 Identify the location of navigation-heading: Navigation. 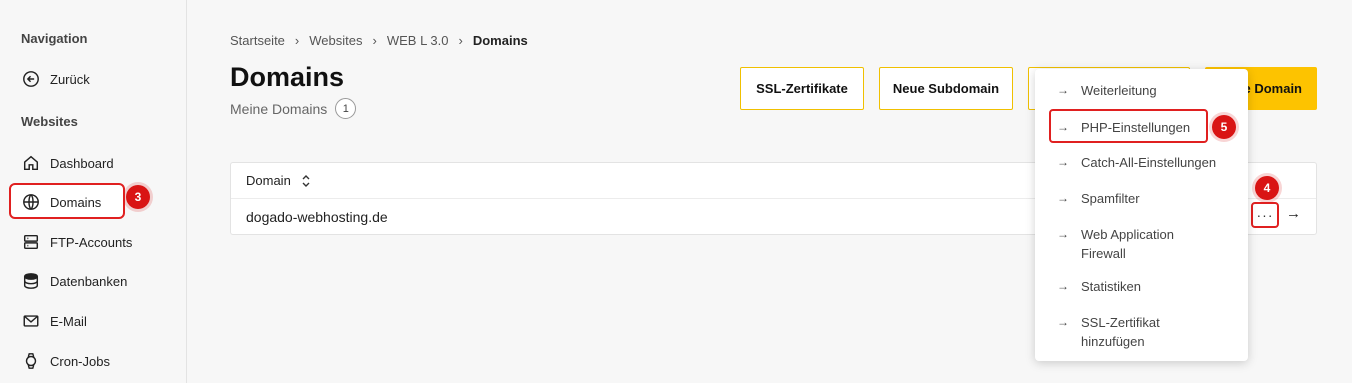
(54, 38).